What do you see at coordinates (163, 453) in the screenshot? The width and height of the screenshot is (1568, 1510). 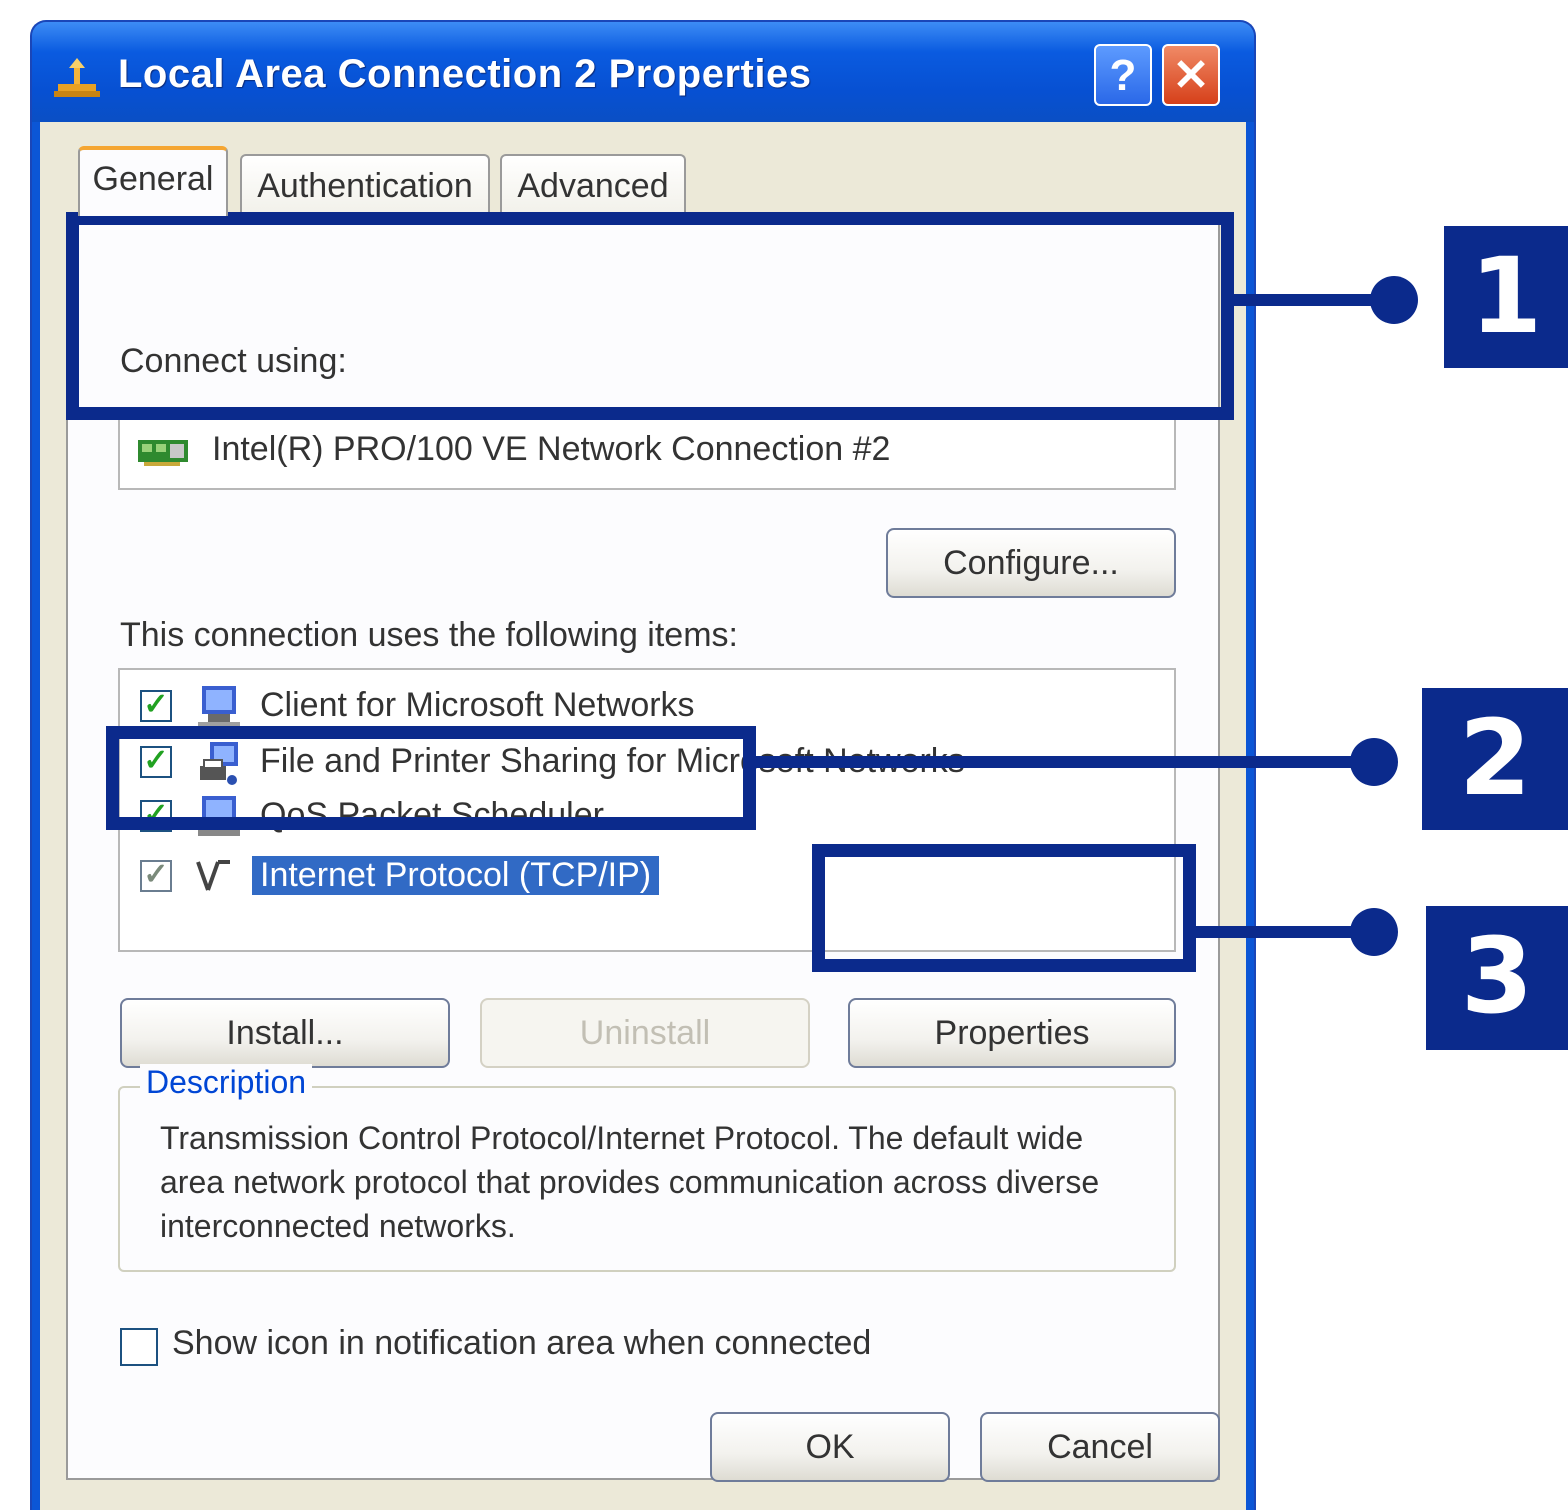 I see `network-adapter-icon` at bounding box center [163, 453].